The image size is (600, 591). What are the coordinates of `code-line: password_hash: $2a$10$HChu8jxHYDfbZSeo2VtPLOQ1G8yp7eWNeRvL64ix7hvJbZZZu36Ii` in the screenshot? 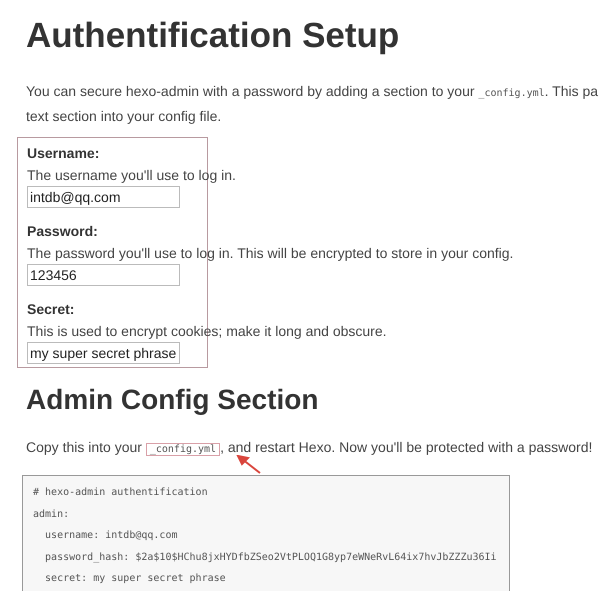 It's located at (270, 557).